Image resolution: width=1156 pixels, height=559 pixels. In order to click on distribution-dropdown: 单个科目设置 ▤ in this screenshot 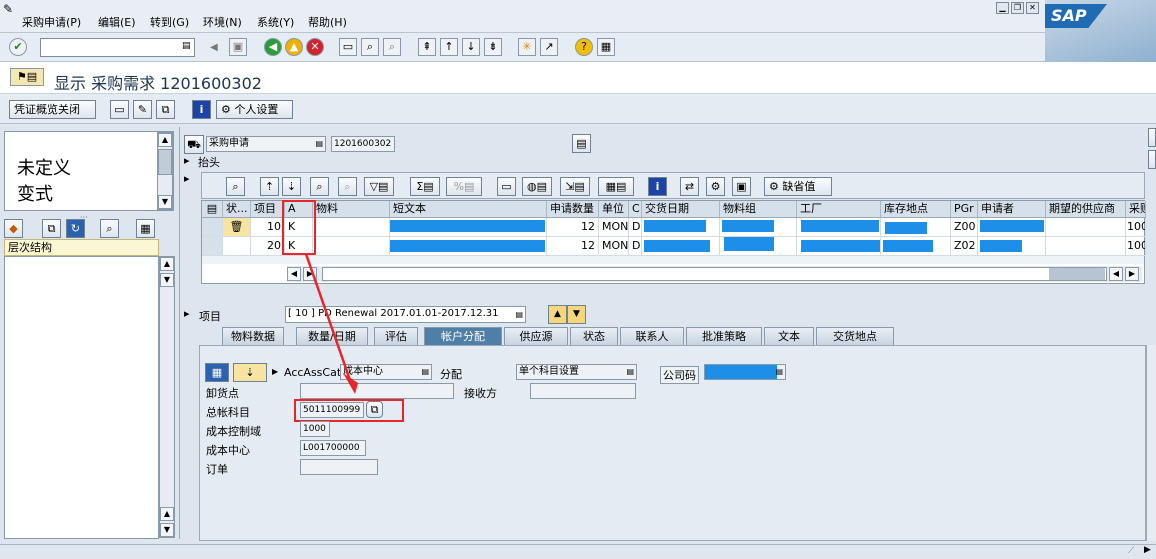, I will do `click(576, 372)`.